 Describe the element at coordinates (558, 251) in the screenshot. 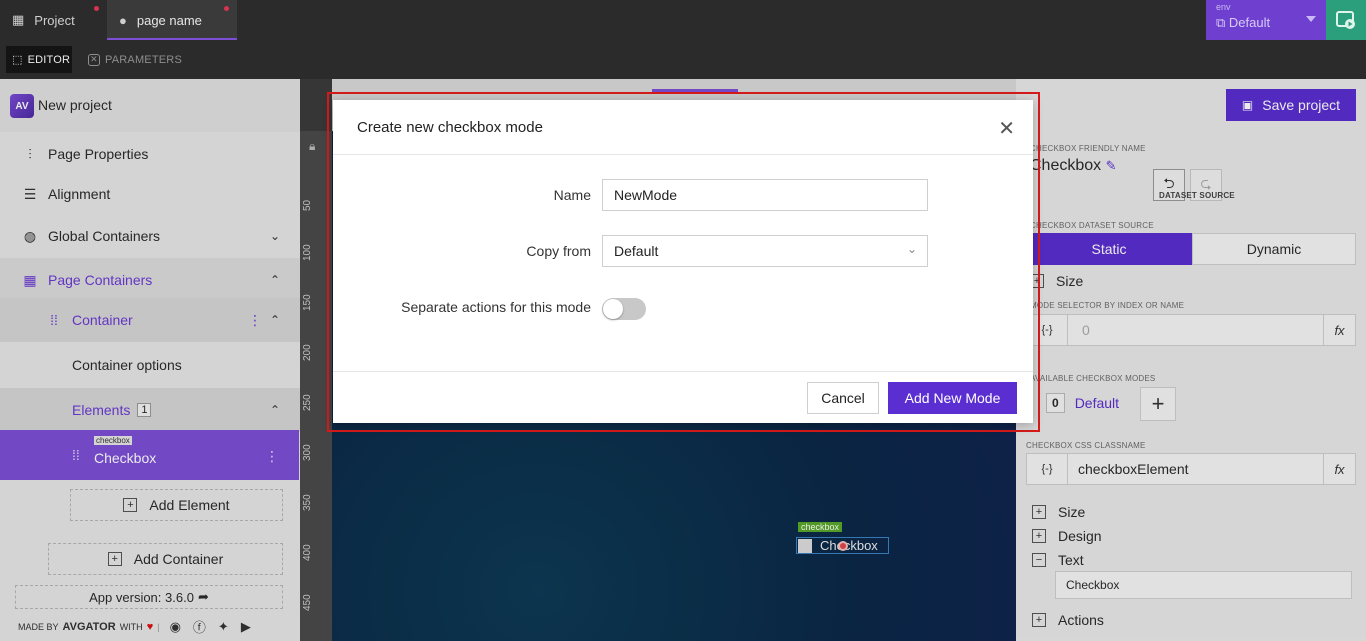

I see `copy-from-label: Copy from` at that location.